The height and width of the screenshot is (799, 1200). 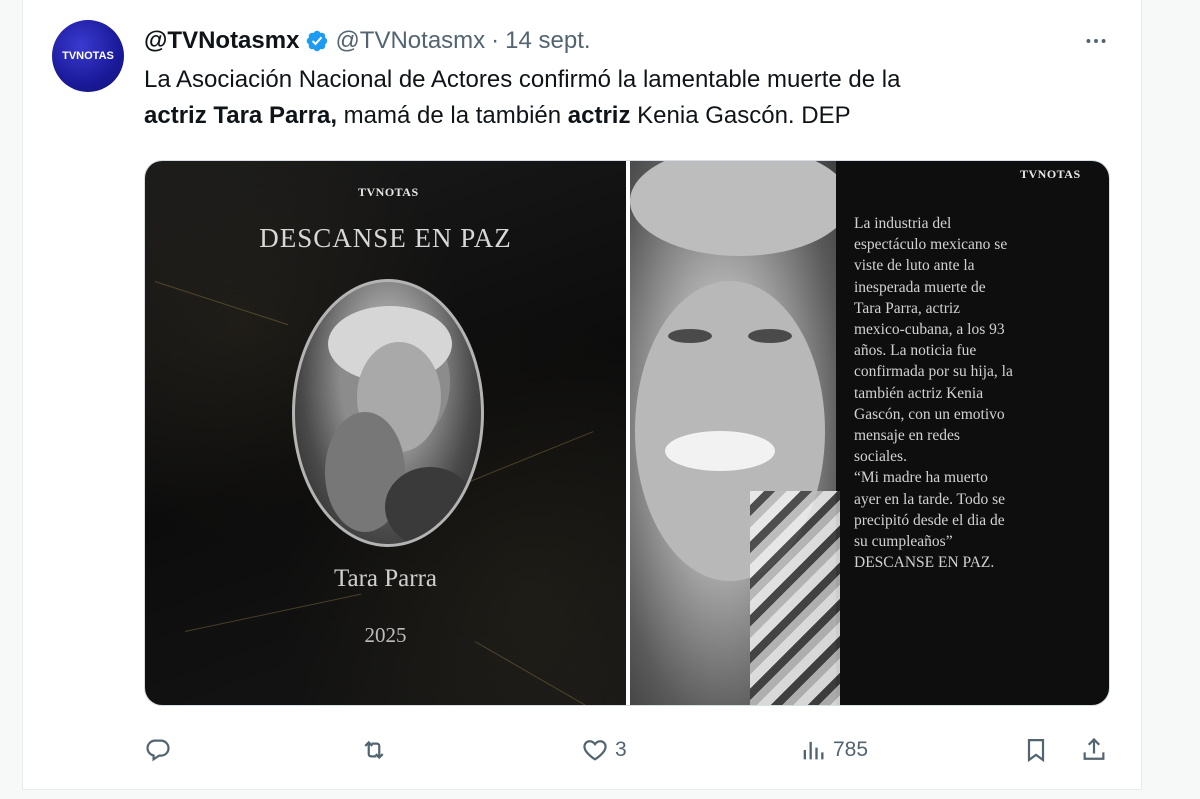 I want to click on reply-icon, so click(x=158, y=750).